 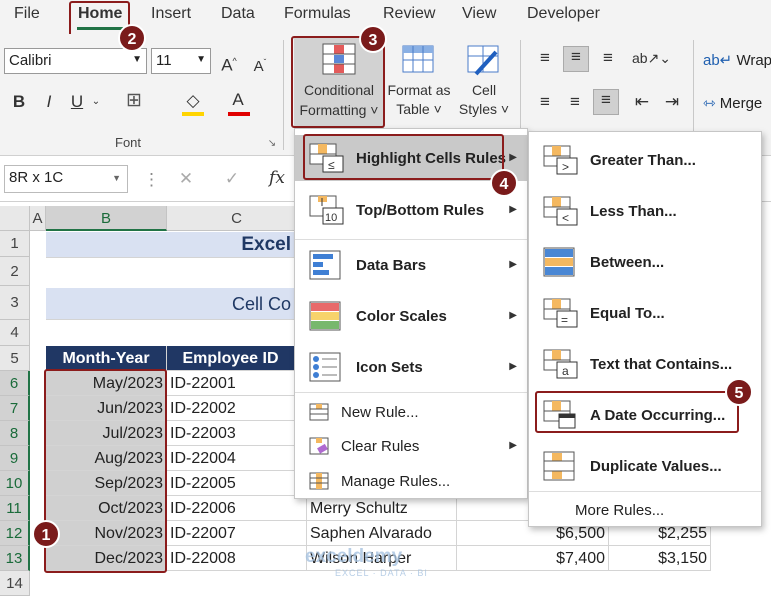 I want to click on date-occurring-highlight-box, so click(x=637, y=412).